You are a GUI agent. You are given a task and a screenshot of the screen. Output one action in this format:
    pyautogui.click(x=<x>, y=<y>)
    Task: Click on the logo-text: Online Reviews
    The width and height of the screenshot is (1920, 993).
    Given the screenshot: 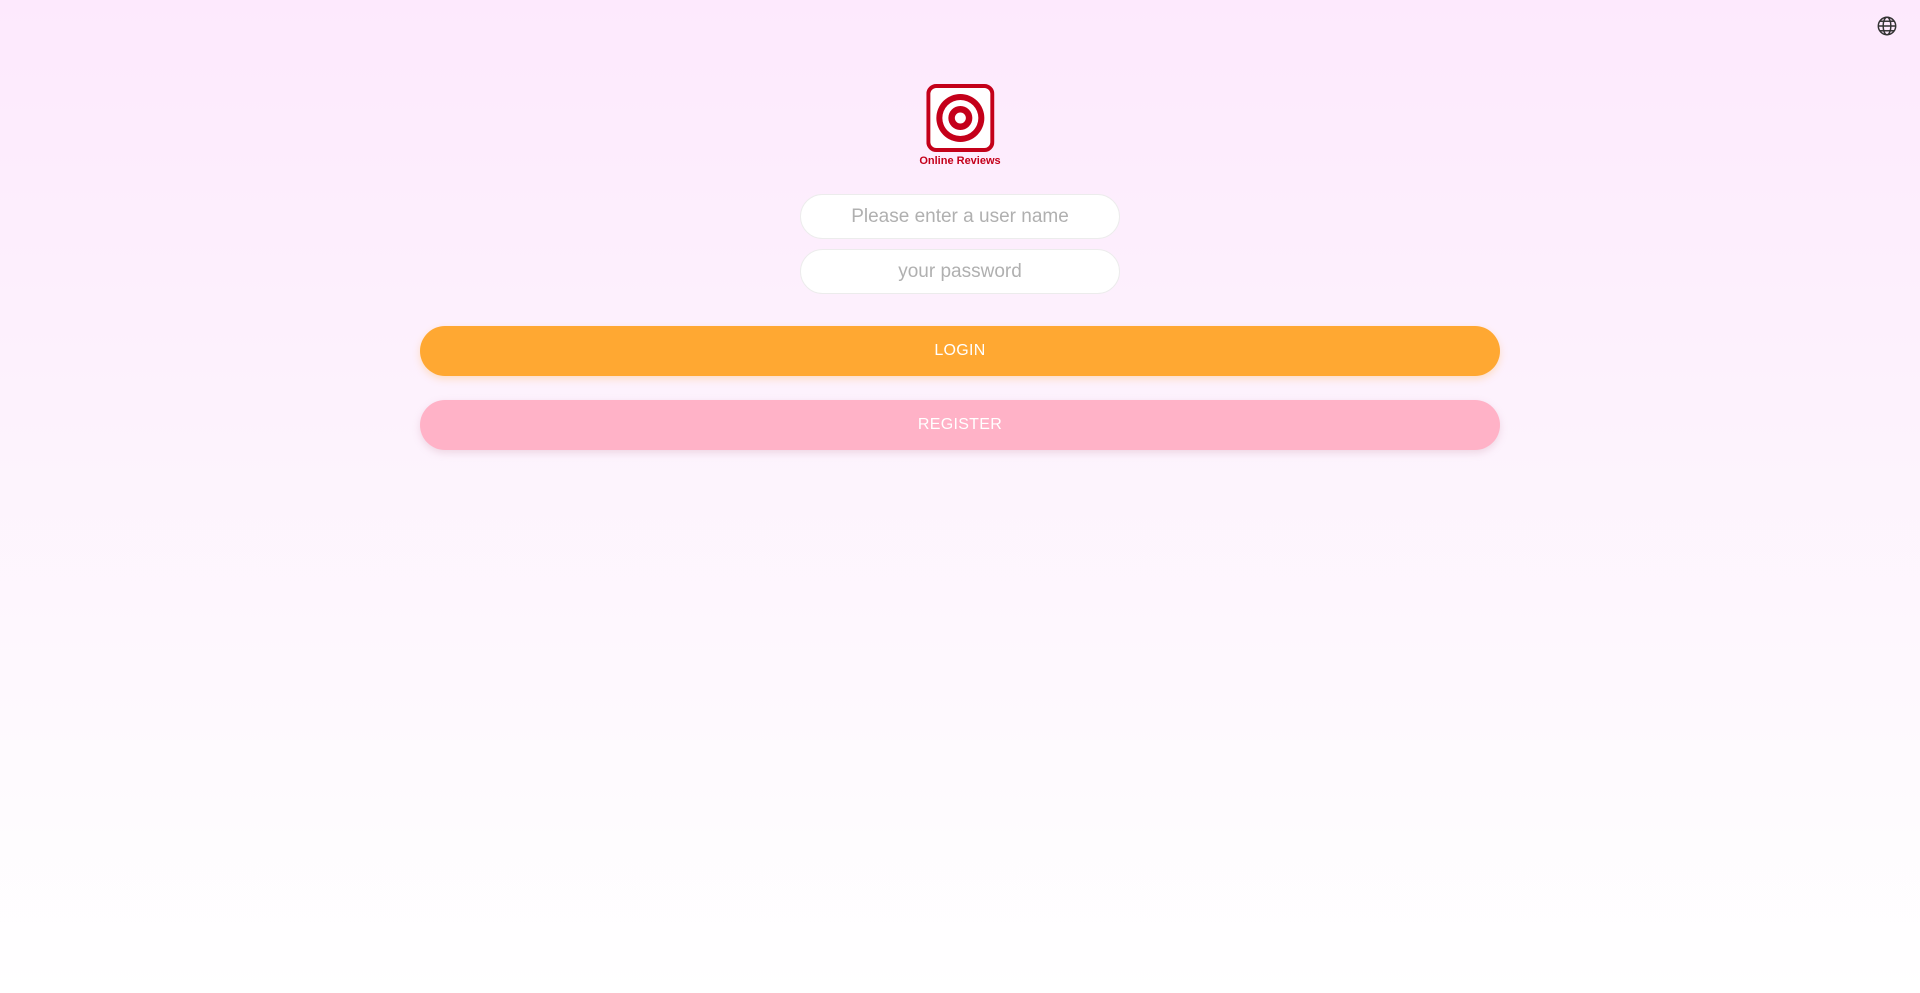 What is the action you would take?
    pyautogui.click(x=960, y=161)
    